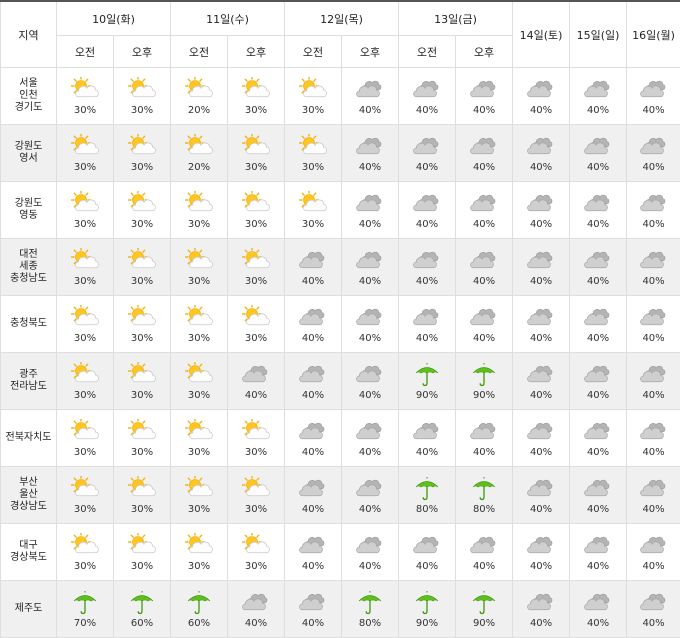 Image resolution: width=680 pixels, height=638 pixels. I want to click on precip-probability: 90%, so click(484, 395).